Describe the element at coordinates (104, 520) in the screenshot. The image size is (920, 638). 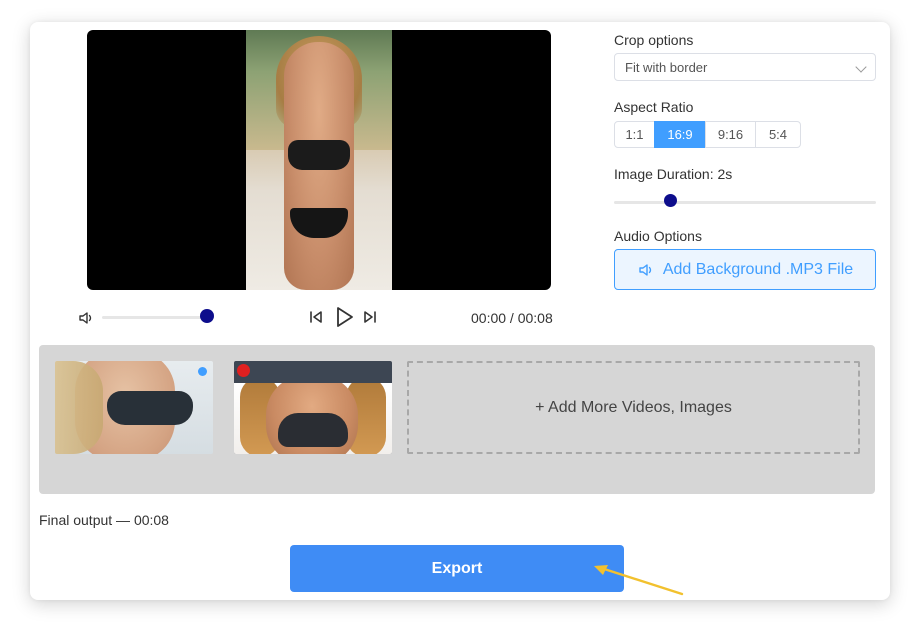
I see `final-output-duration: Final output — 00:08` at that location.